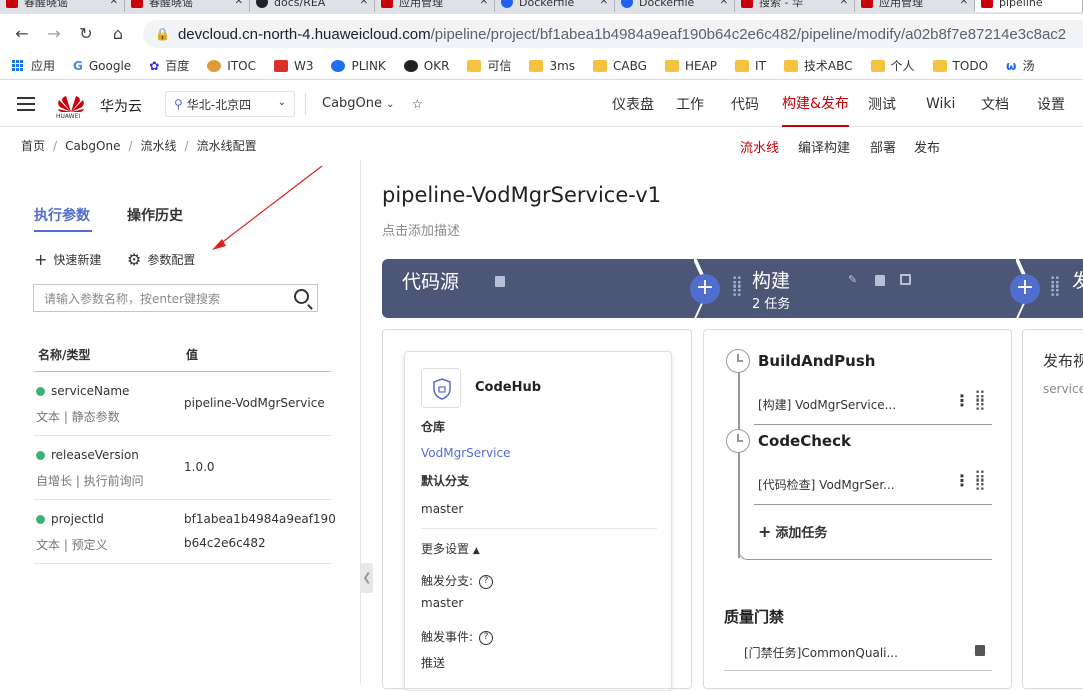 The width and height of the screenshot is (1083, 691). What do you see at coordinates (161, 259) in the screenshot?
I see `param-config-button: ⚙ 参数配置` at bounding box center [161, 259].